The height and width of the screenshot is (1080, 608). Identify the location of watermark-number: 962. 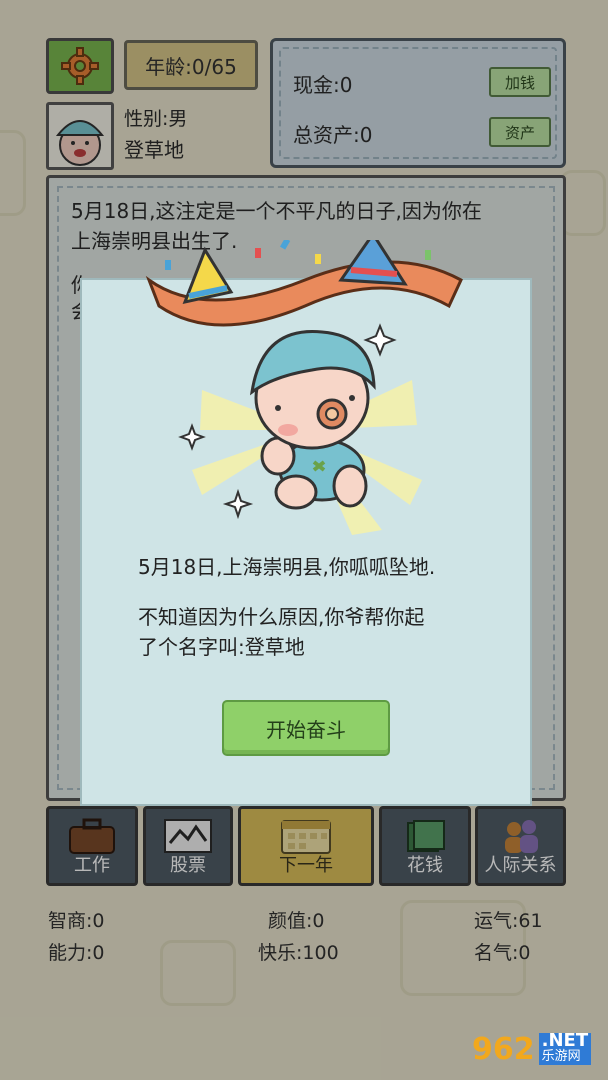
(503, 1049).